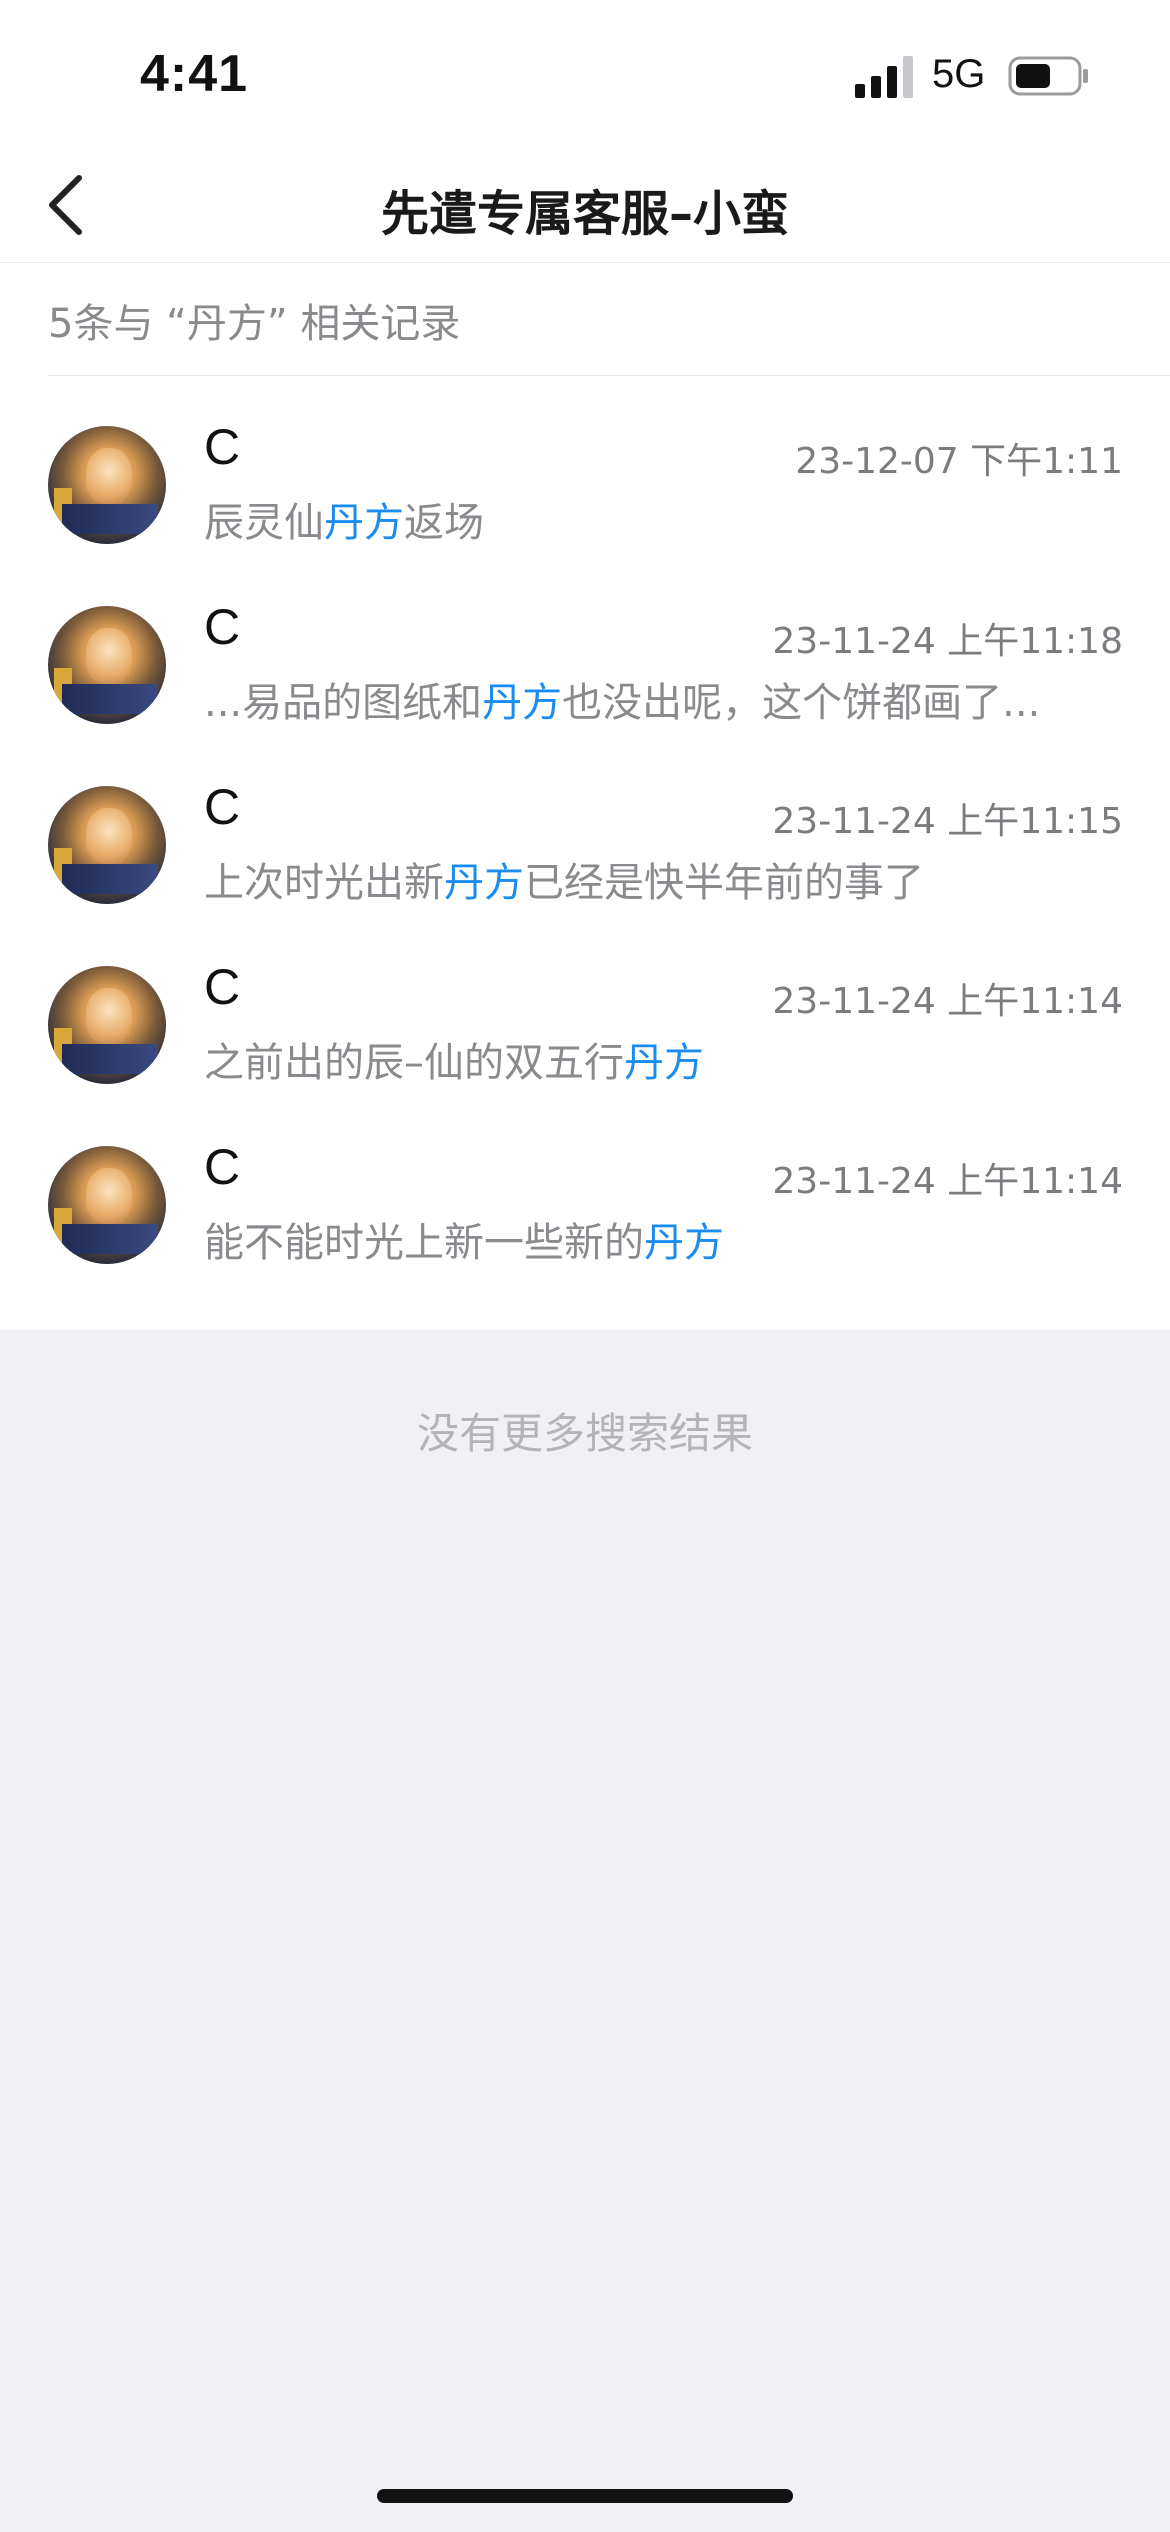  Describe the element at coordinates (464, 1243) in the screenshot. I see `message-snippet: 能不能时光上新一些新的丹方` at that location.